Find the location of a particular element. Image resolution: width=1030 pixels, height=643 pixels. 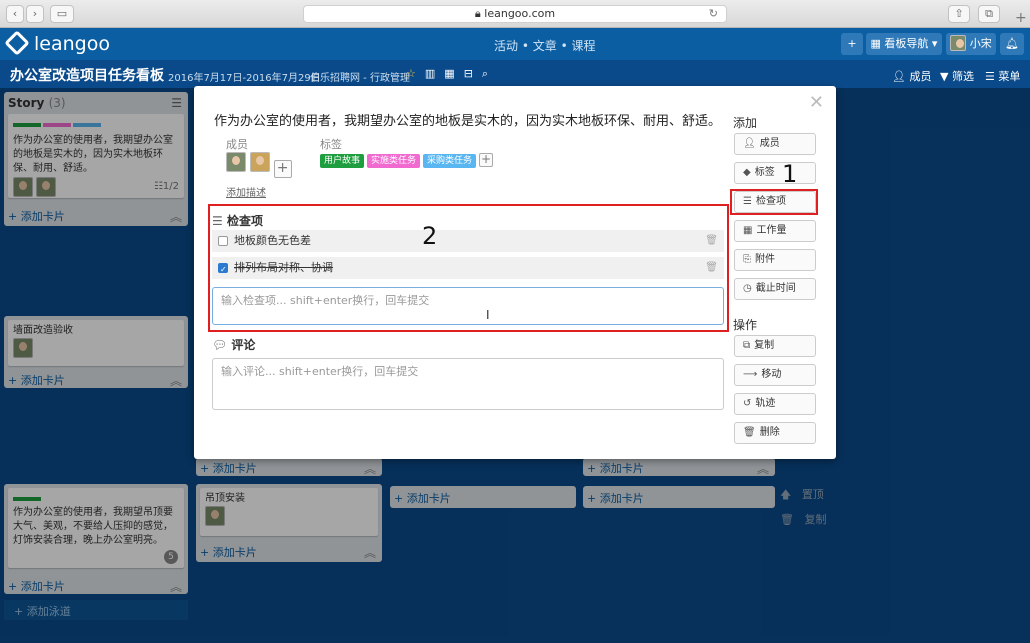

delete-card-button: 🗑︎ 删除 is located at coordinates (775, 433).